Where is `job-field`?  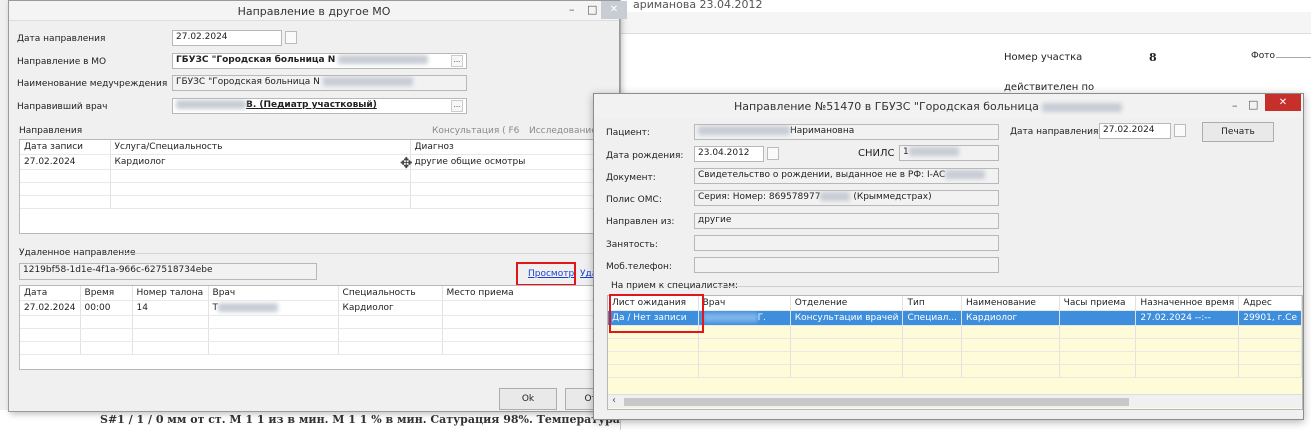
job-field is located at coordinates (846, 243).